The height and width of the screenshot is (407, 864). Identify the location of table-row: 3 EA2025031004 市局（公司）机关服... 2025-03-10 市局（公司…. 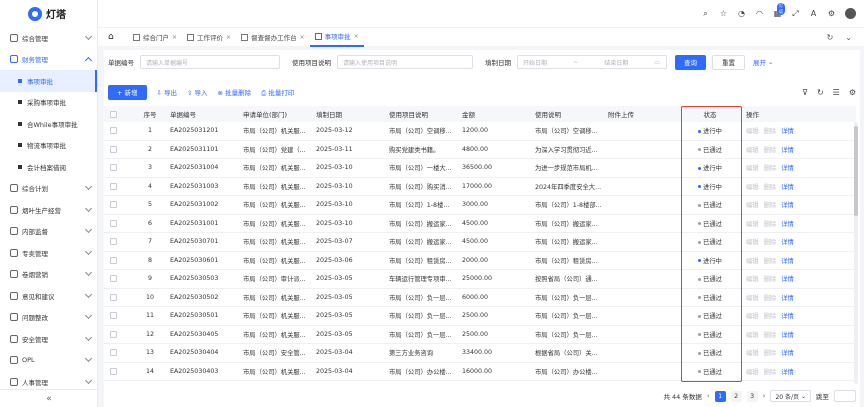
(480, 168).